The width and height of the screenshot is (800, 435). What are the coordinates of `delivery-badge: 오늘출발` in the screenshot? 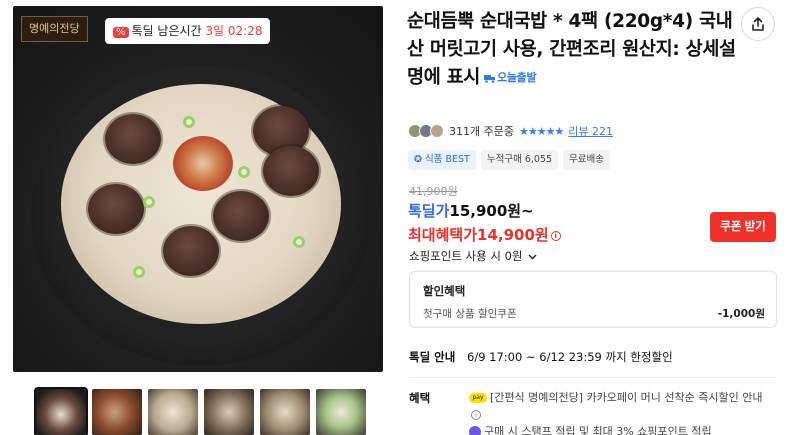 It's located at (510, 78).